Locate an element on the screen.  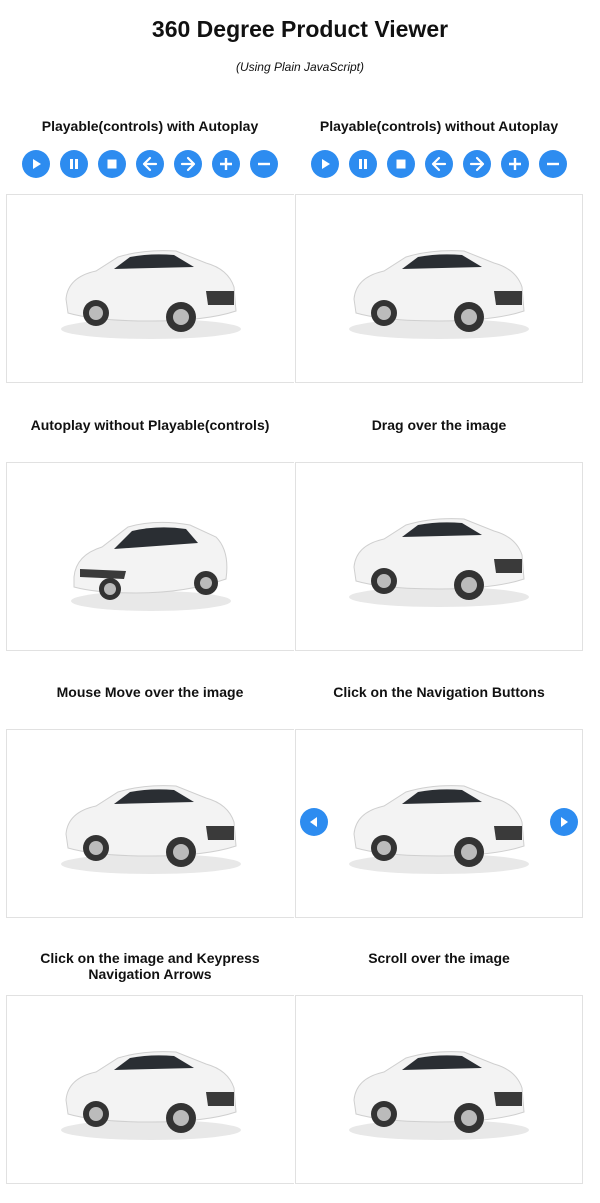
viewer-title: Drag over the image is located at coordinates (439, 425).